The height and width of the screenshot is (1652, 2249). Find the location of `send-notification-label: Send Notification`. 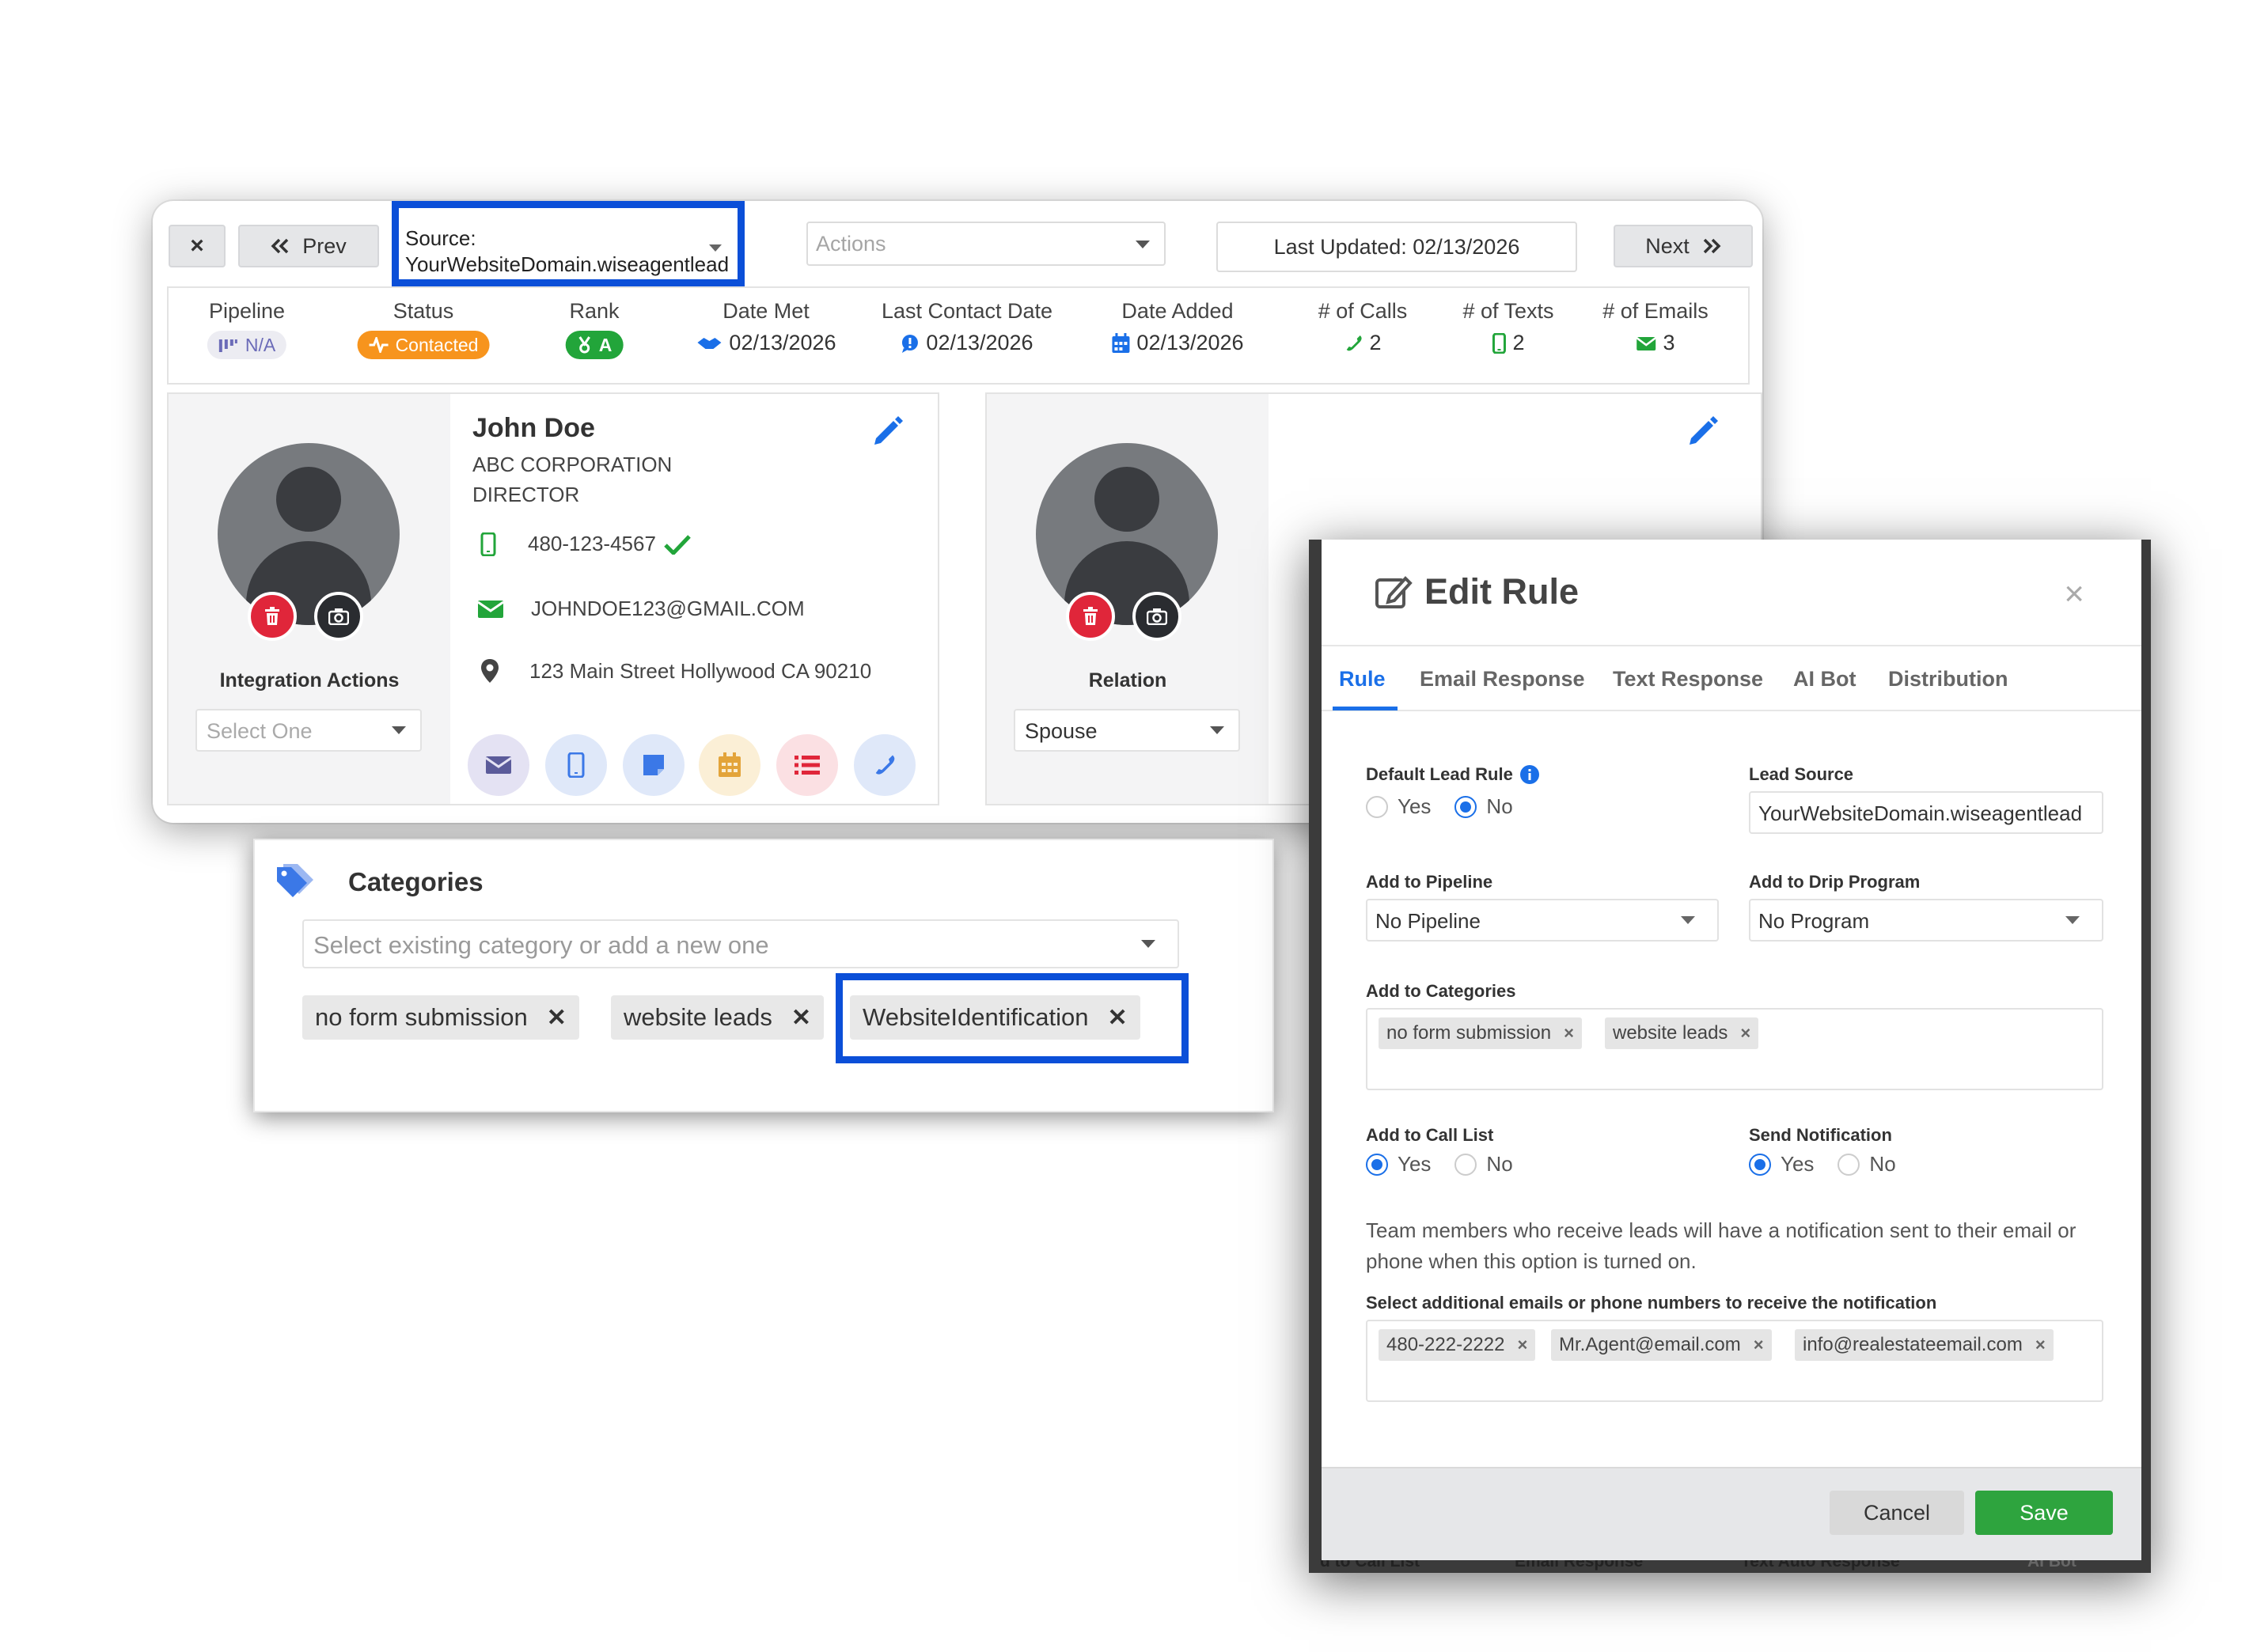

send-notification-label: Send Notification is located at coordinates (1820, 1135).